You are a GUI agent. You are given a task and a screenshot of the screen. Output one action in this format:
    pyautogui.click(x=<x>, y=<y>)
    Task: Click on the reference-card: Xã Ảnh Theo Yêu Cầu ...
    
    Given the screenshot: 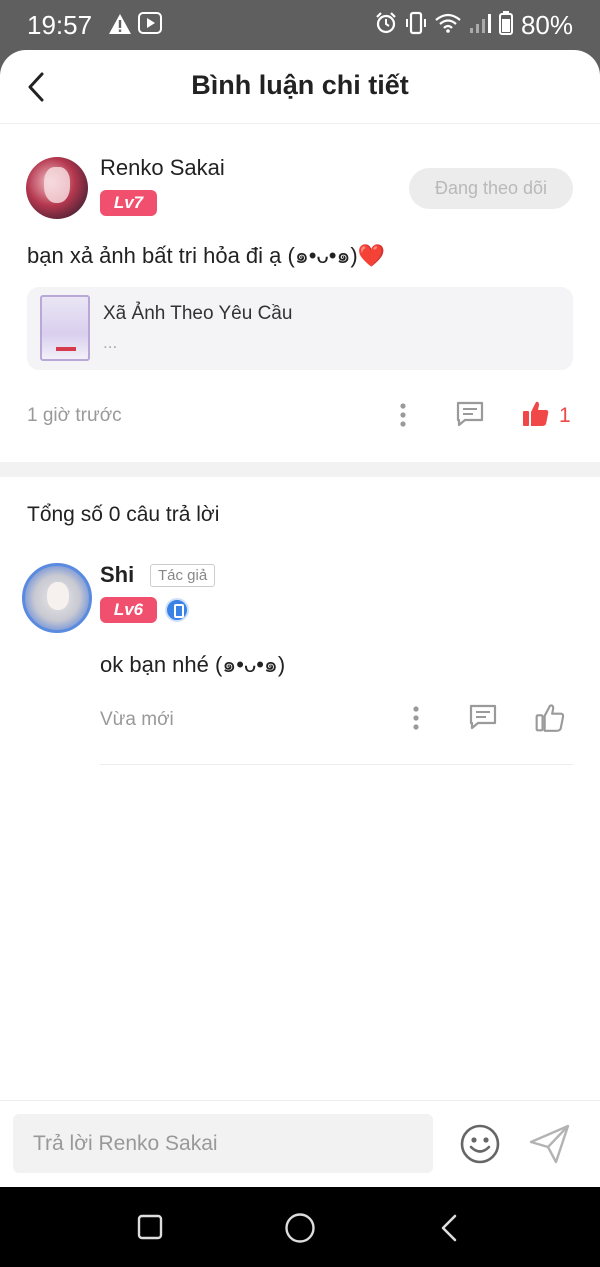 What is the action you would take?
    pyautogui.click(x=300, y=328)
    